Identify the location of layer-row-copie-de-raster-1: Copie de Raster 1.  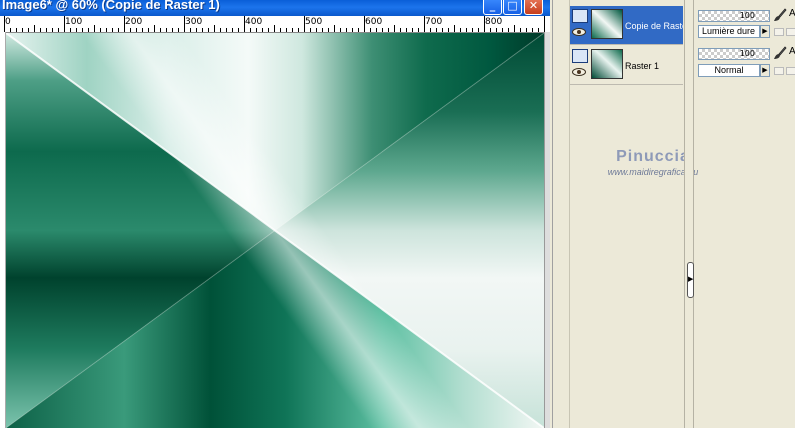
(626, 25).